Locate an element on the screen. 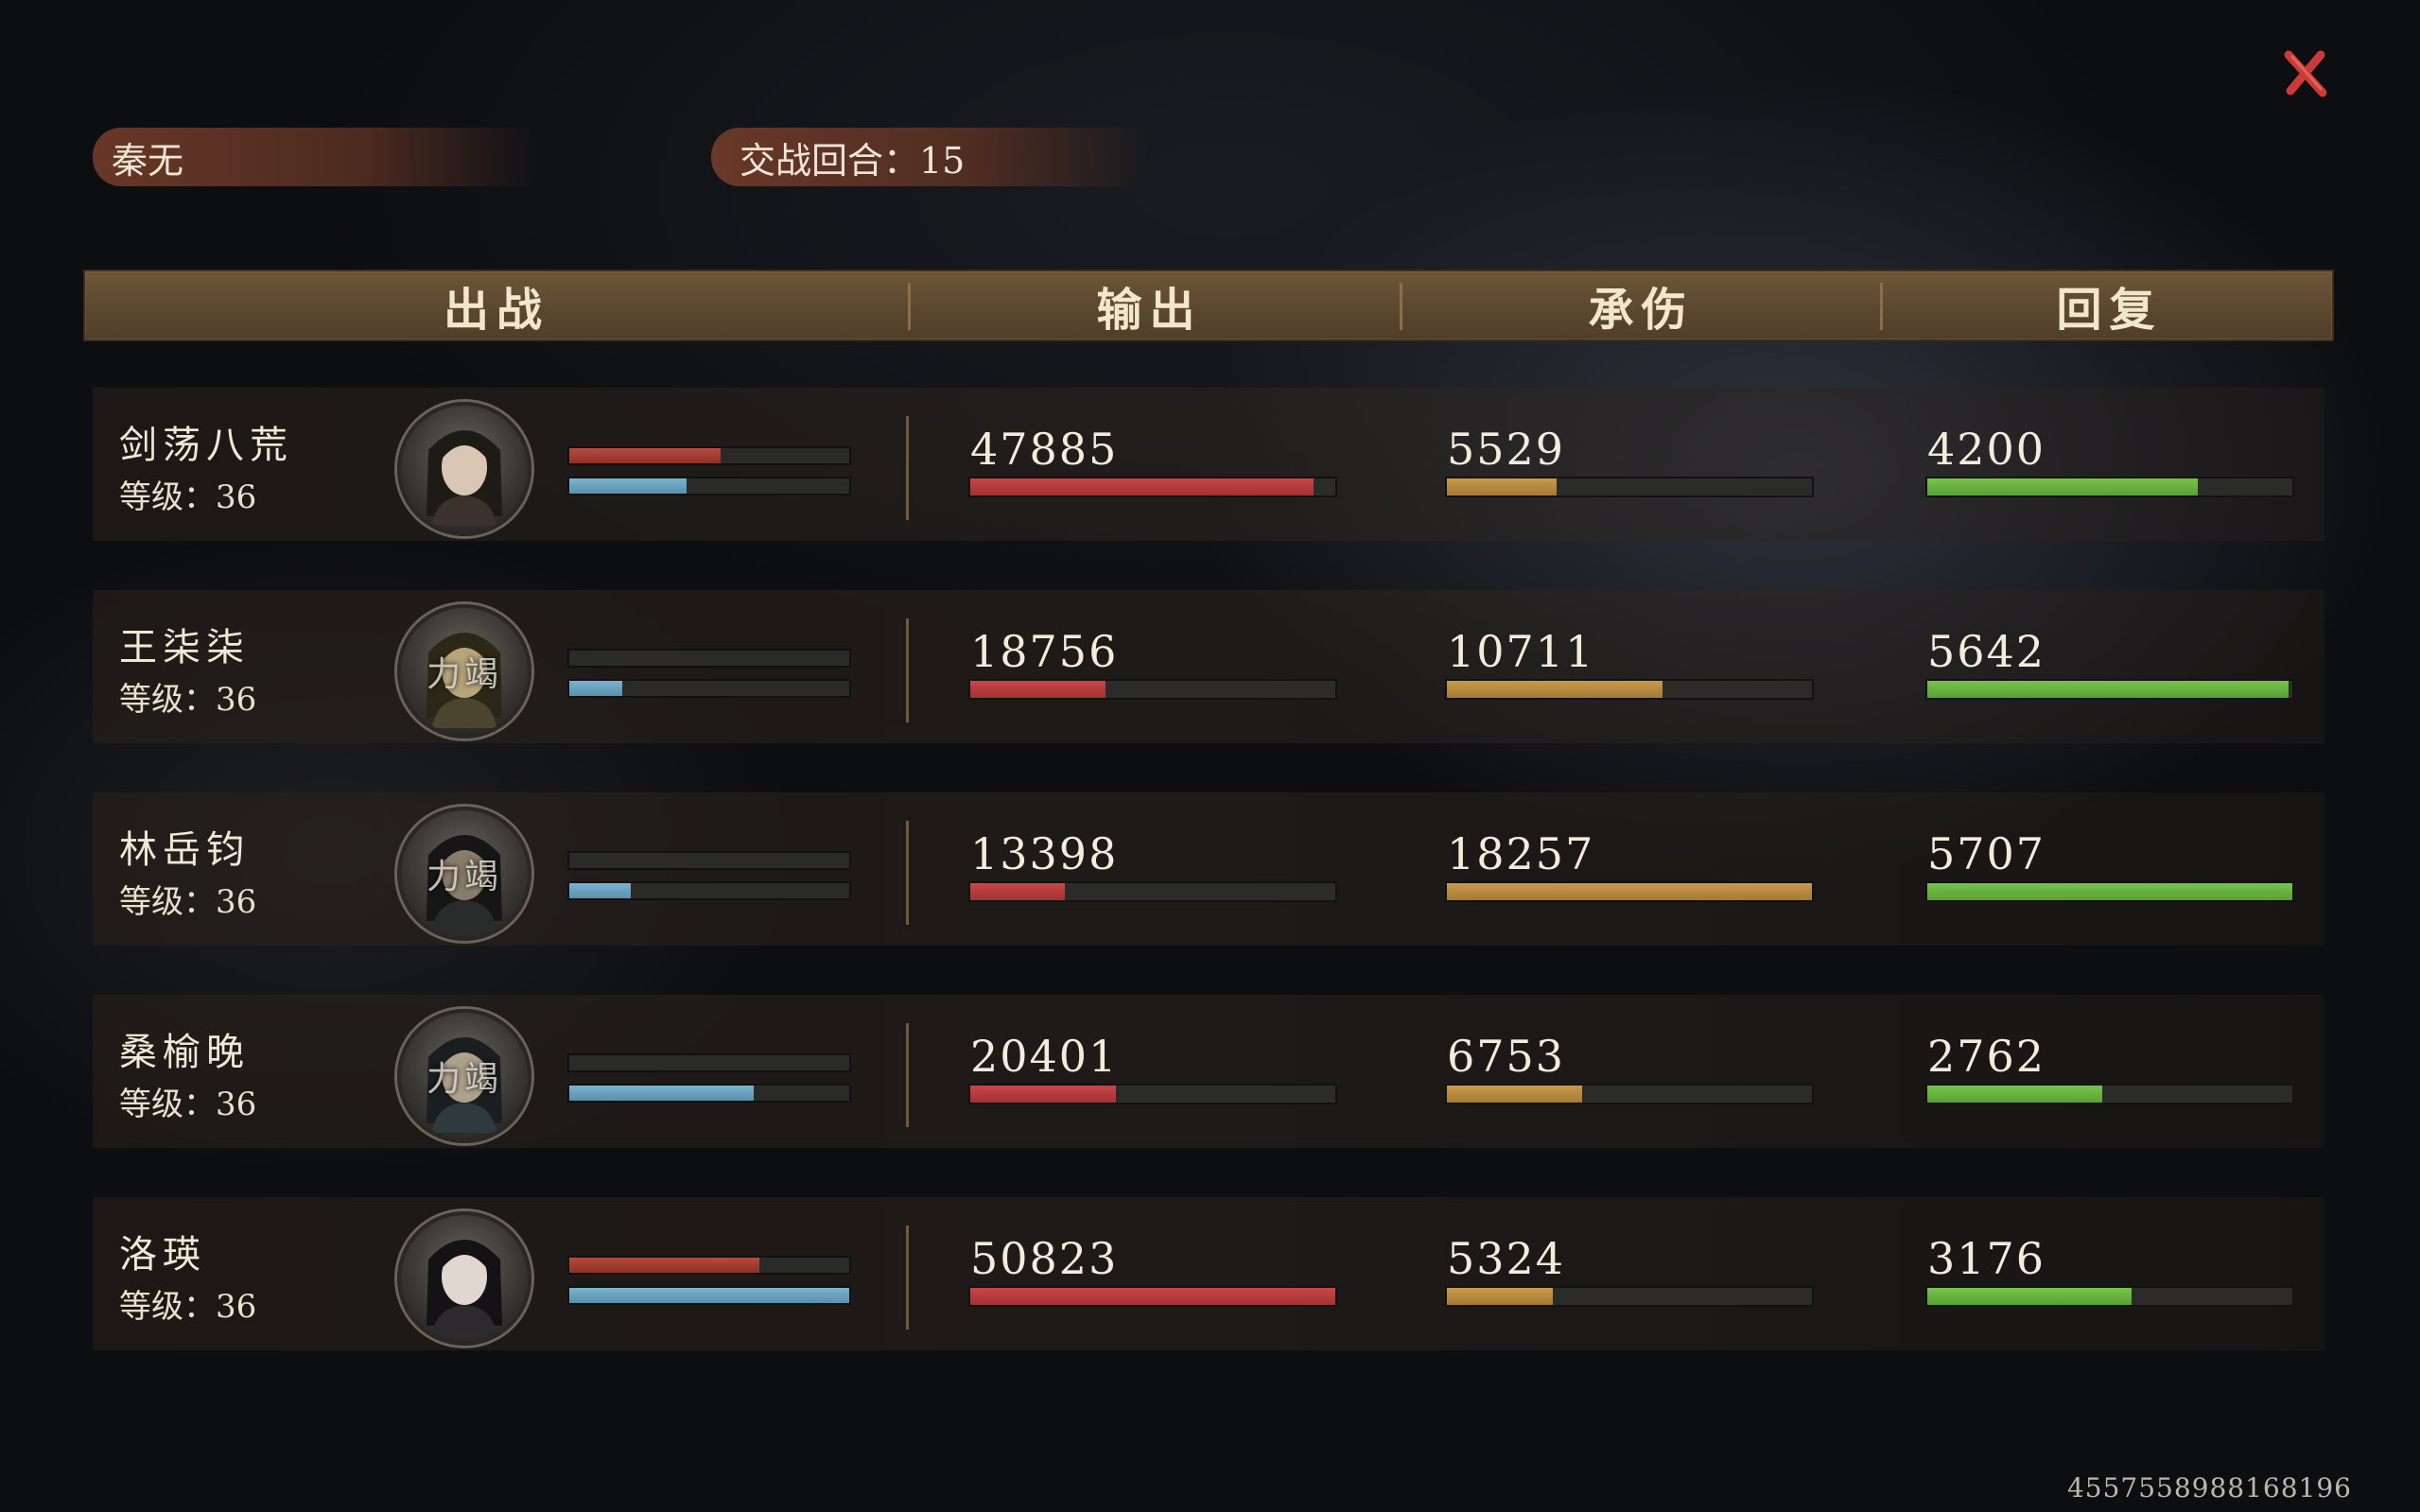 The height and width of the screenshot is (1512, 2420). member-name: 桑榆晚 is located at coordinates (184, 1052).